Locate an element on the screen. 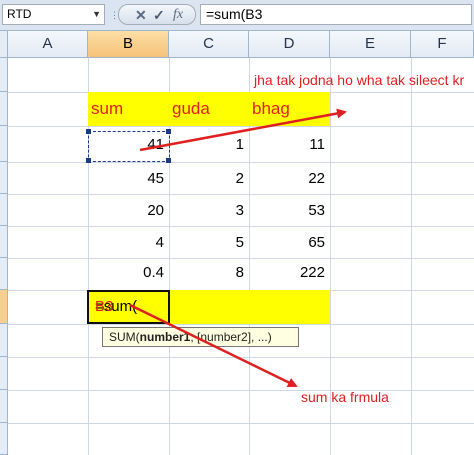  cell-d4: 22 is located at coordinates (289, 179).